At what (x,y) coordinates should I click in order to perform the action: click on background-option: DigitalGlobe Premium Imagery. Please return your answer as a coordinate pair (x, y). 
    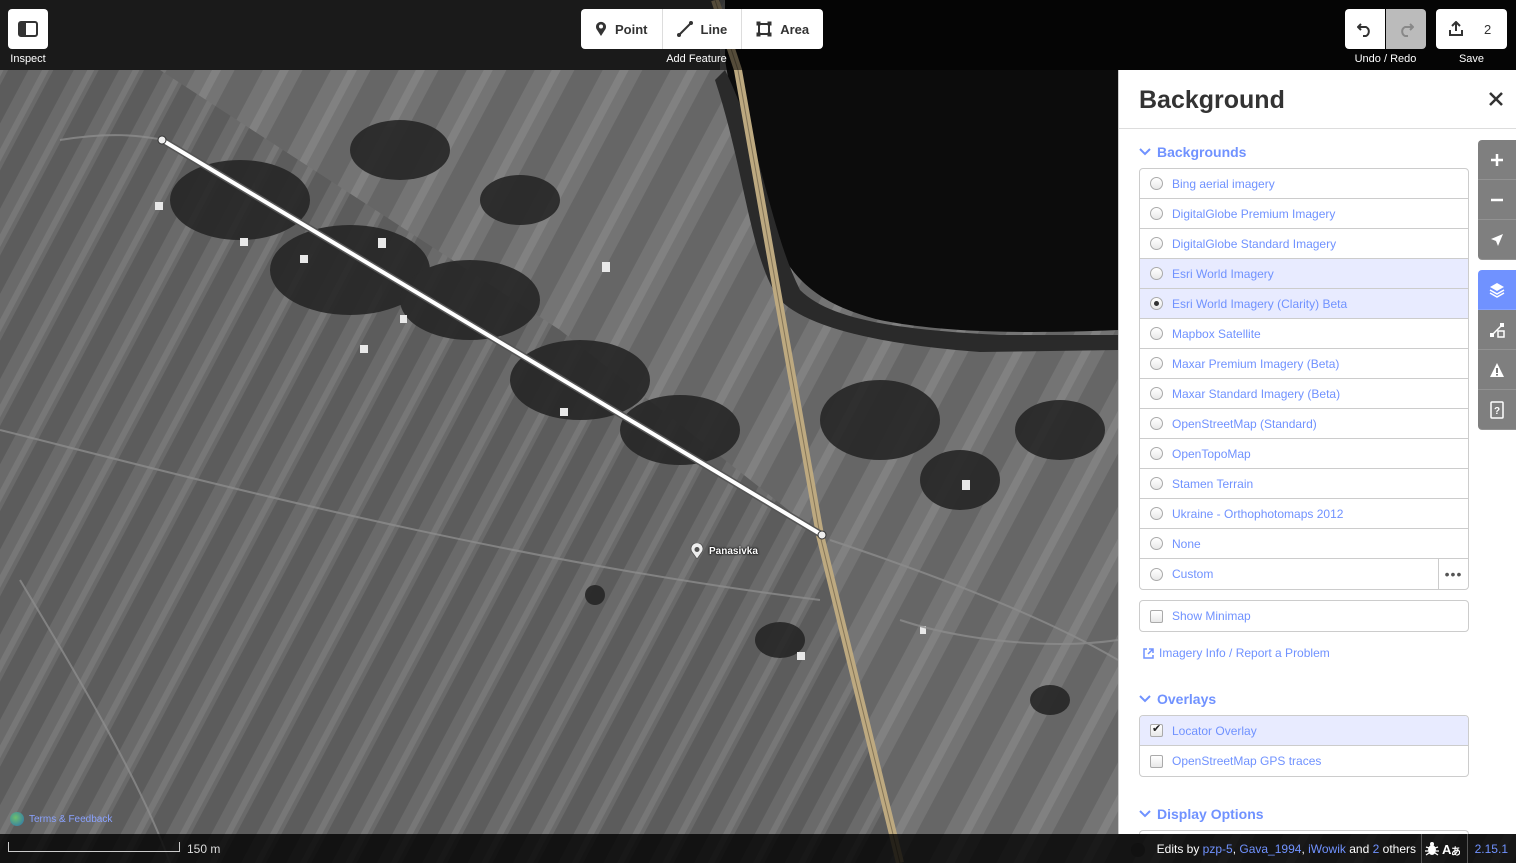
    Looking at the image, I should click on (1304, 214).